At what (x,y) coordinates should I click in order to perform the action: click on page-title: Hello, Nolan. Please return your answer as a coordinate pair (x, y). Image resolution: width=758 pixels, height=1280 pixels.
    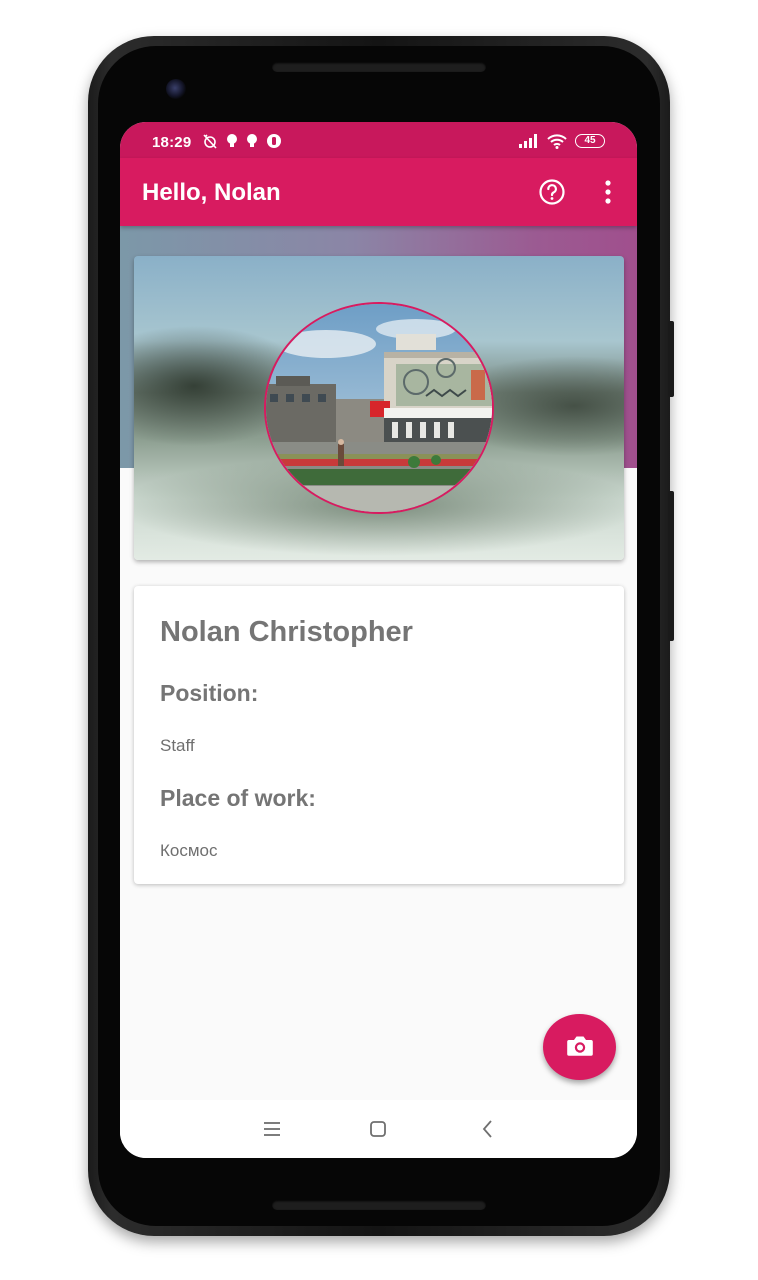
    Looking at the image, I should click on (211, 192).